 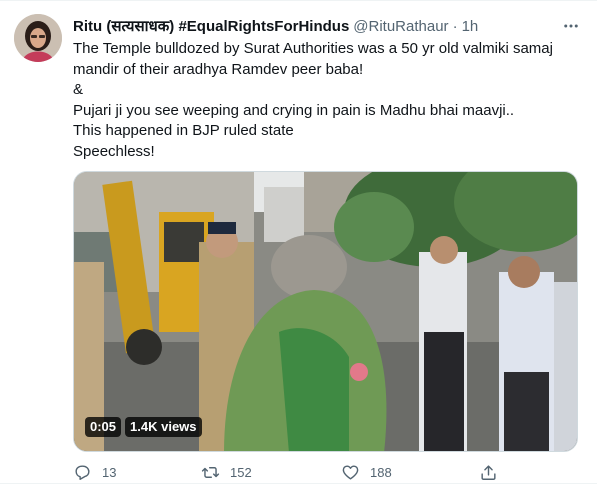 What do you see at coordinates (103, 427) in the screenshot?
I see `video-duration: 0:05` at bounding box center [103, 427].